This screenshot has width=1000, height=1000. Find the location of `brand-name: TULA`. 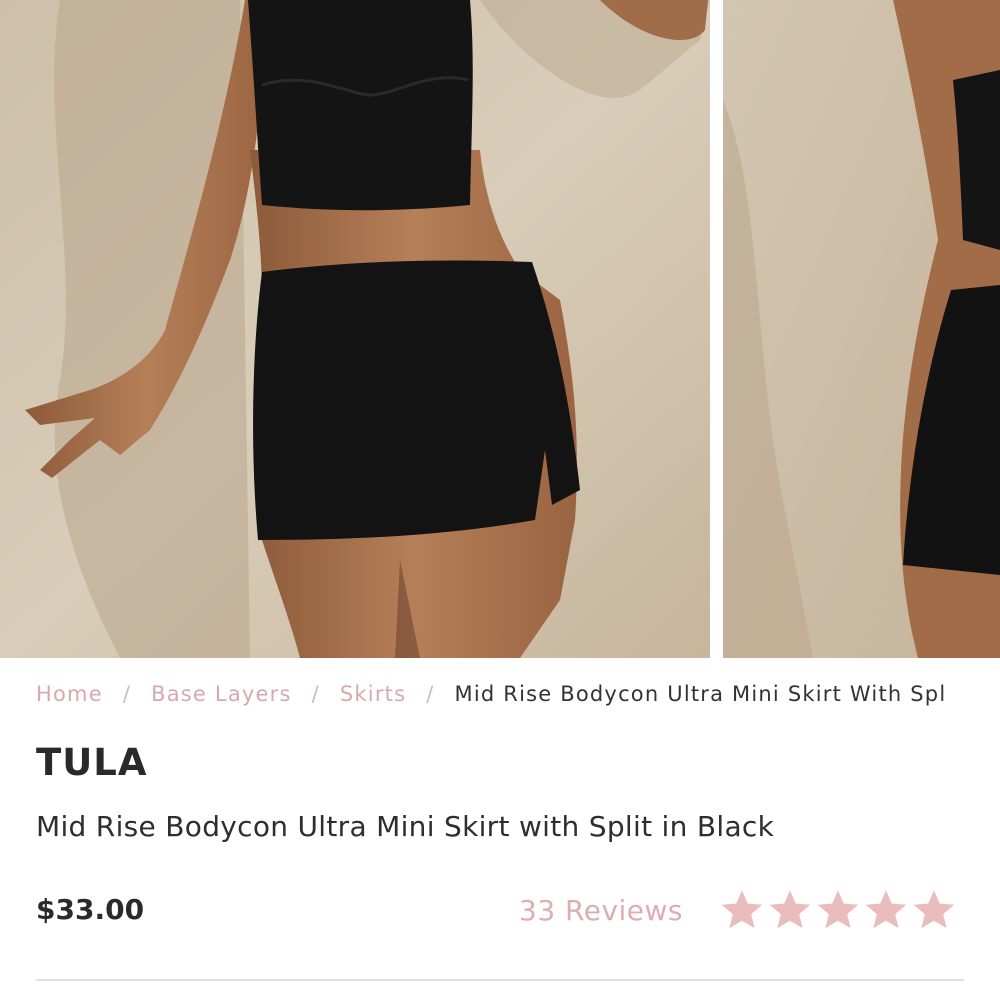

brand-name: TULA is located at coordinates (92, 762).